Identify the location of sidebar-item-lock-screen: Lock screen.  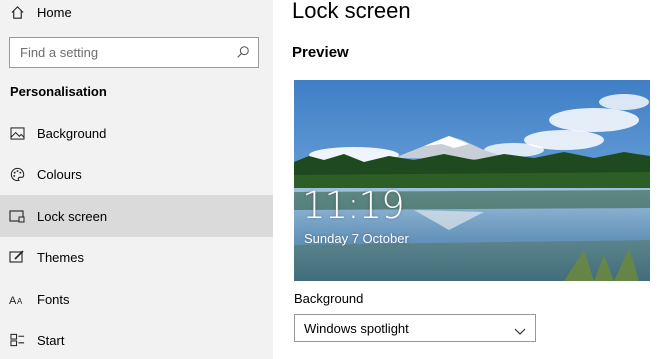
(136, 216).